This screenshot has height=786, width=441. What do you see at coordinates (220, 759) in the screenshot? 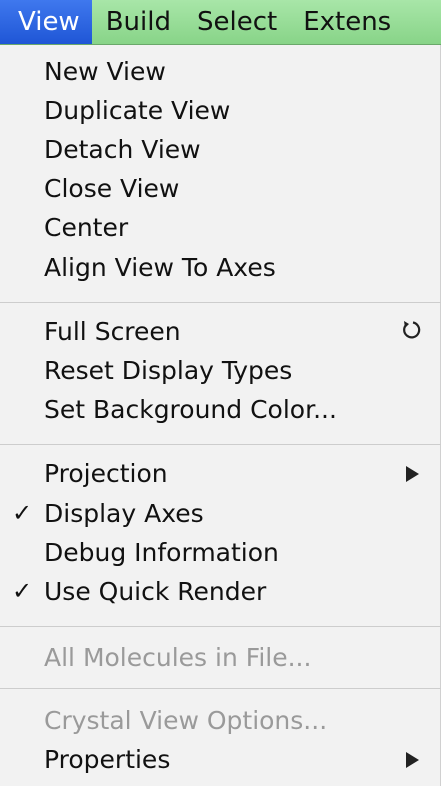
I see `menu-item-properties: Properties` at bounding box center [220, 759].